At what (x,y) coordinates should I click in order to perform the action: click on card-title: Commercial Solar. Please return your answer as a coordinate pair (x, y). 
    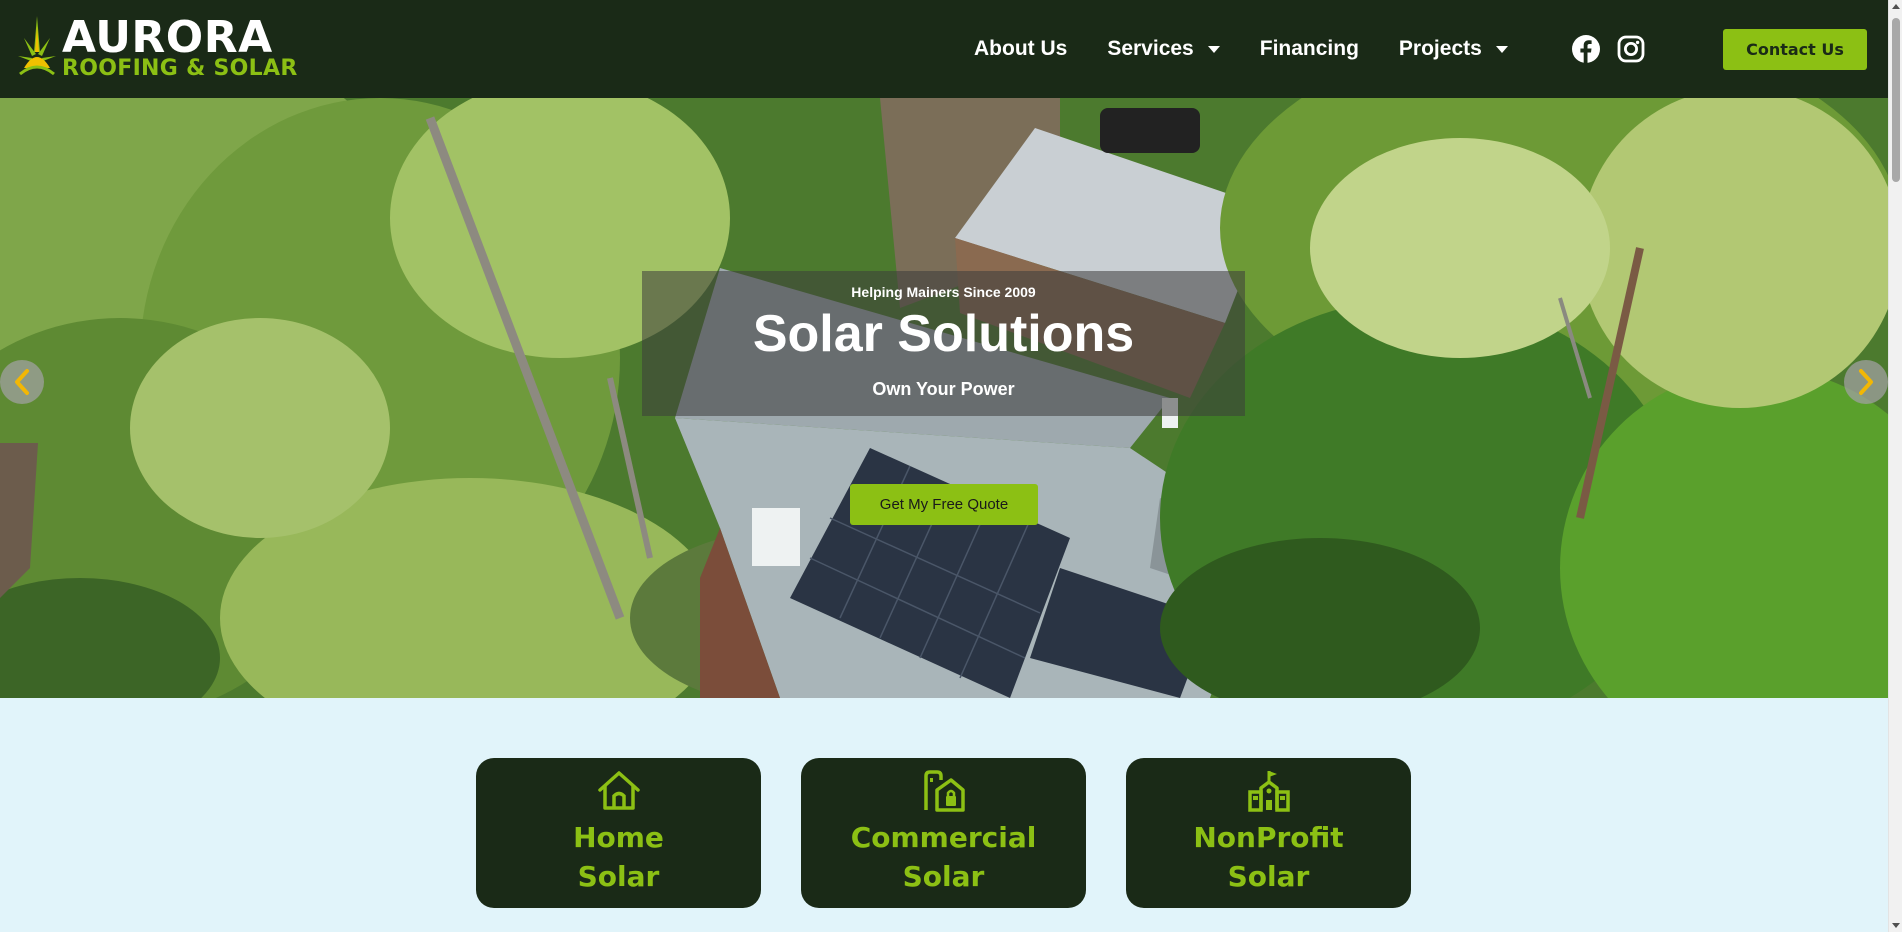
    Looking at the image, I should click on (944, 857).